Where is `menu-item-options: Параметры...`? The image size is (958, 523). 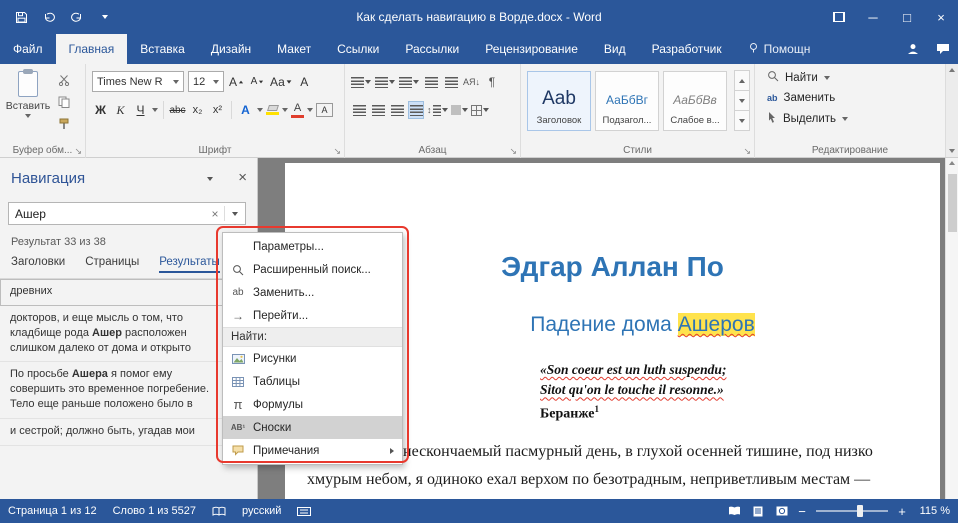
menu-item-options: Параметры... is located at coordinates (312, 246).